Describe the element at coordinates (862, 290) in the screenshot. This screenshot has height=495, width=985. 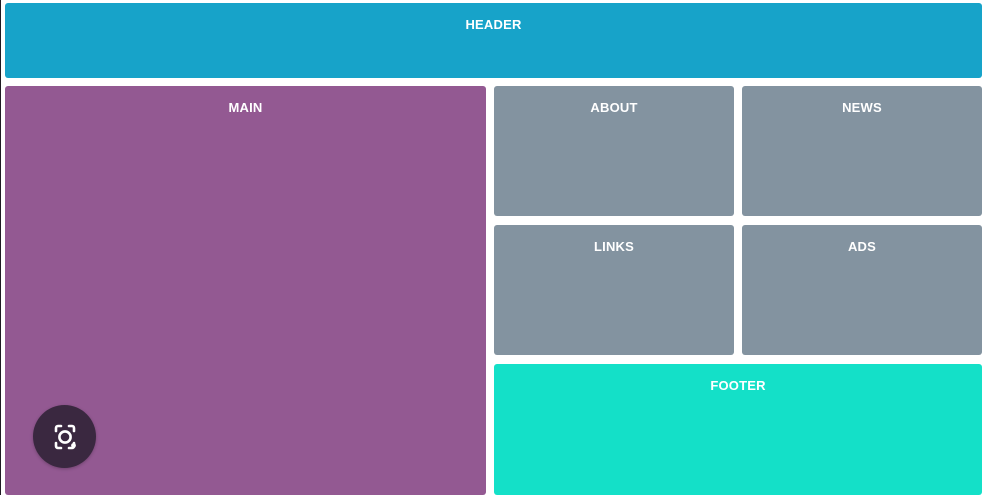
I see `ads-box: ADS` at that location.